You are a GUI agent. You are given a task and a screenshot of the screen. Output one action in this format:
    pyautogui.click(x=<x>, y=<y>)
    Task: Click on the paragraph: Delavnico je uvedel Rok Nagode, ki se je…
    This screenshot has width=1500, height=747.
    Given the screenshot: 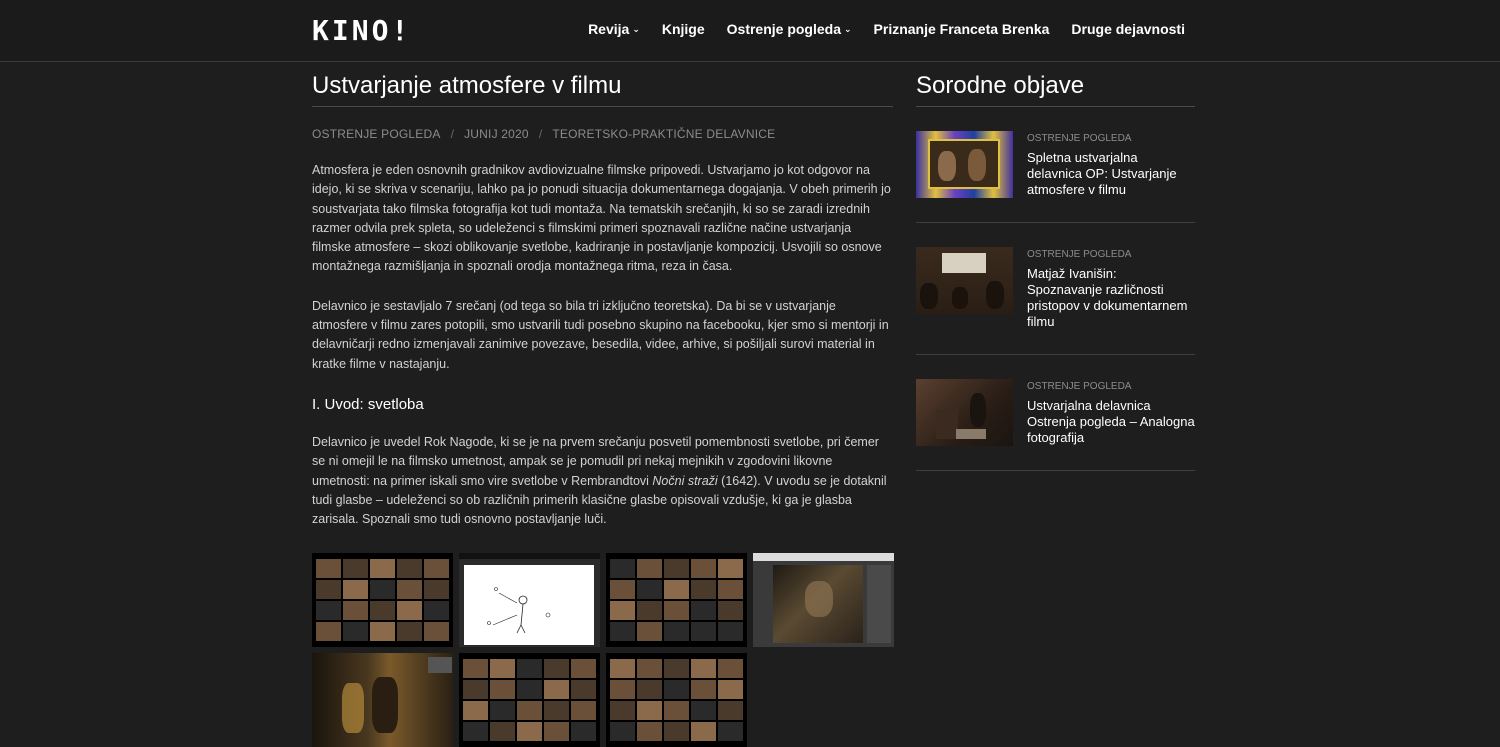 What is the action you would take?
    pyautogui.click(x=602, y=481)
    